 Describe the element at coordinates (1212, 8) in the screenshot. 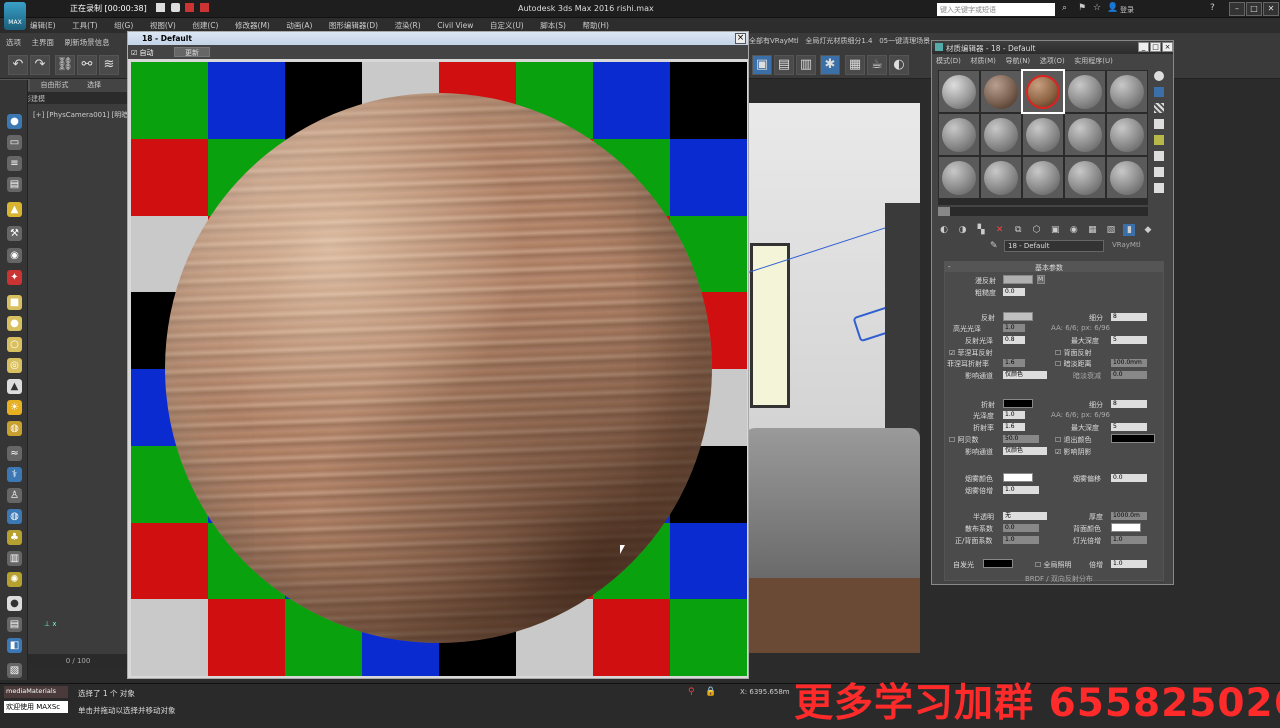

I see `help-icon: ?` at that location.